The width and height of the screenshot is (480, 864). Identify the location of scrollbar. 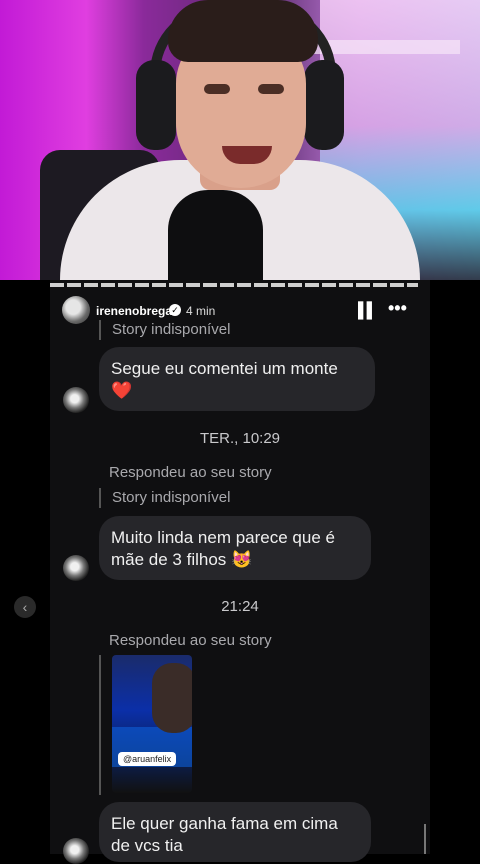
(425, 839).